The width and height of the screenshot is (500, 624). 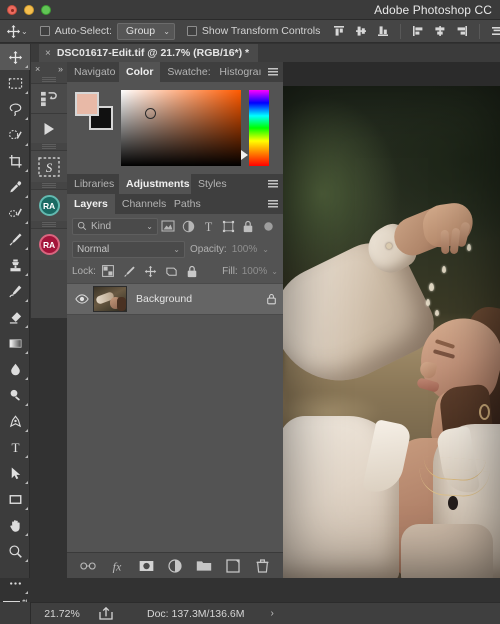 I want to click on lock-position-icon, so click(x=150, y=271).